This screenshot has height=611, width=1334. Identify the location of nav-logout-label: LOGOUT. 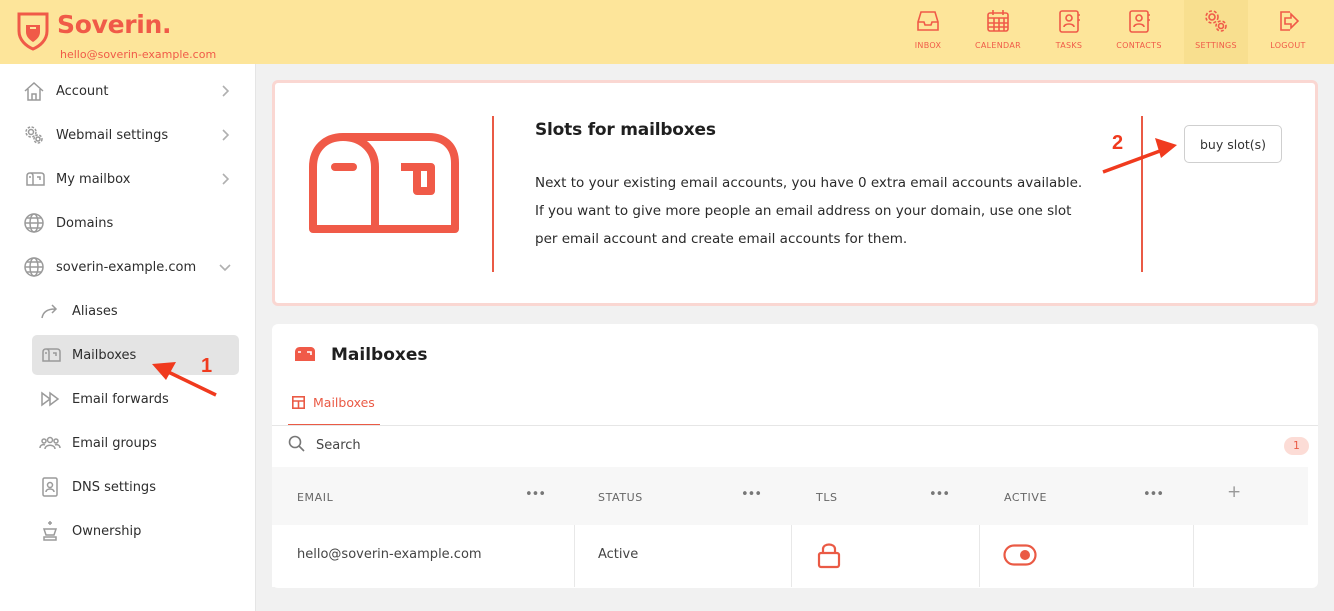
(1288, 45).